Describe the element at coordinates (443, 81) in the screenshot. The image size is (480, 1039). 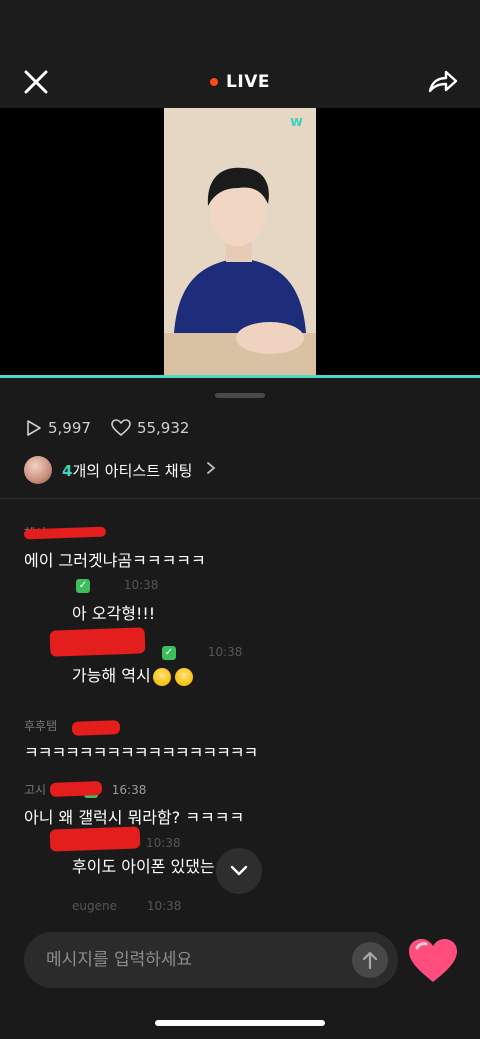
I see `share-icon` at that location.